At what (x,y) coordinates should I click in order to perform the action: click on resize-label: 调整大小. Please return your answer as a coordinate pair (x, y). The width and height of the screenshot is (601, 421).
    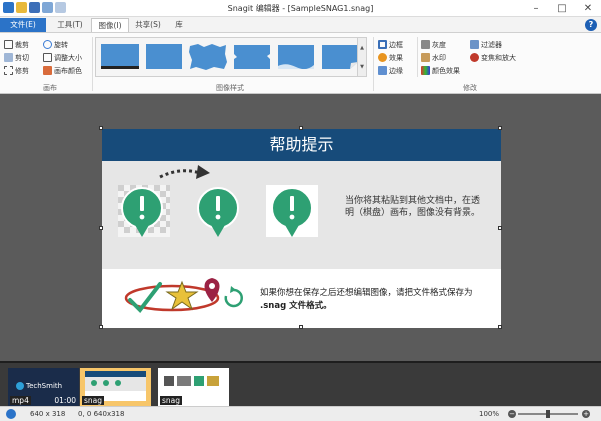
    Looking at the image, I should click on (68, 57).